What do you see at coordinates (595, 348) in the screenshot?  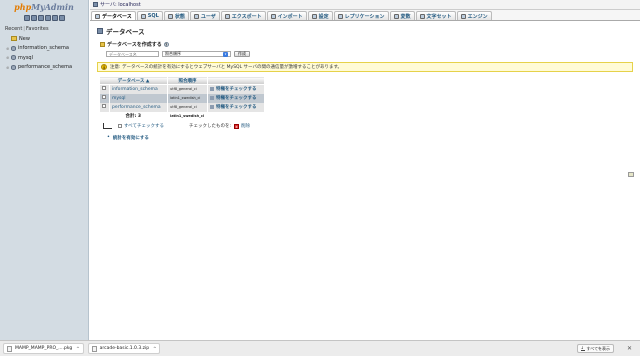 I see `show-all-downloads-button: ↓ すべてを表示` at bounding box center [595, 348].